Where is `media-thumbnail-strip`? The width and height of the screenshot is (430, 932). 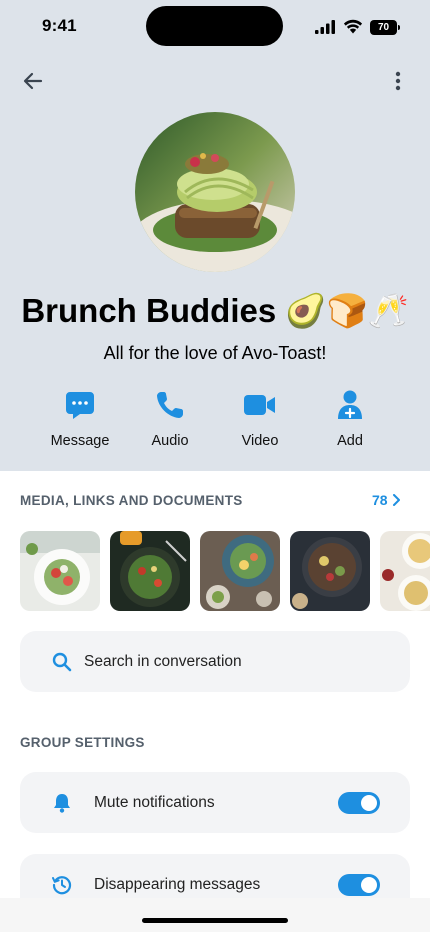
media-thumbnail-strip is located at coordinates (225, 571).